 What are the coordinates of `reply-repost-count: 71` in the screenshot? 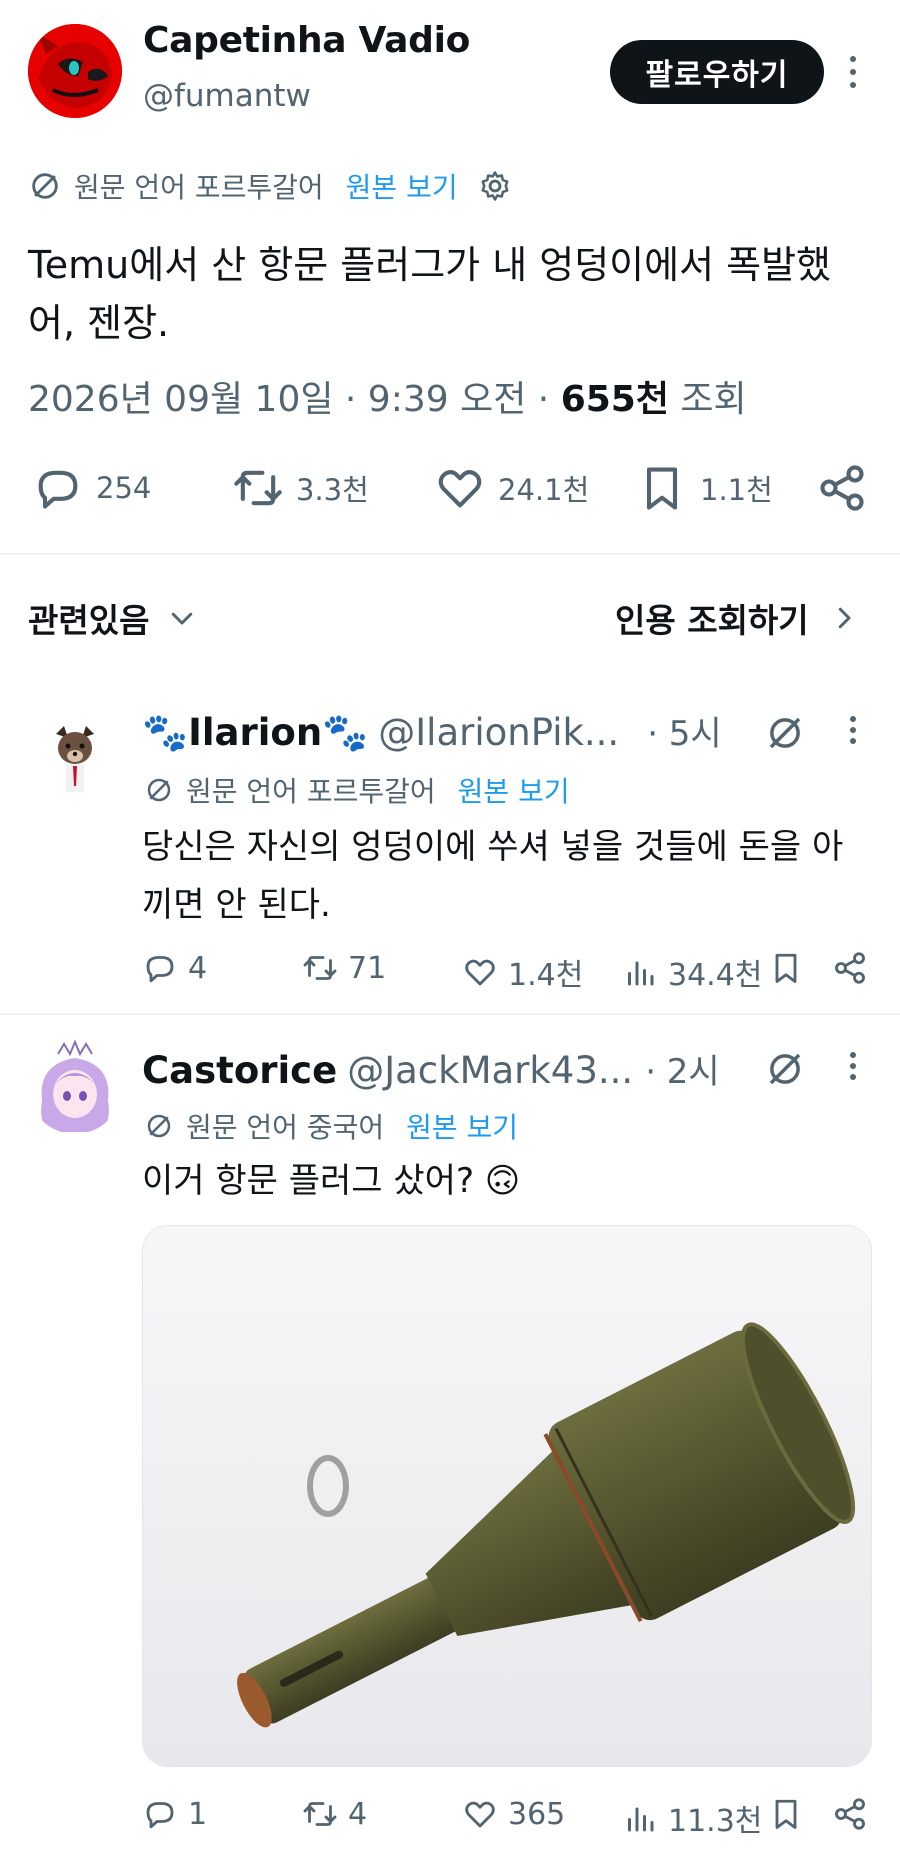 It's located at (367, 968).